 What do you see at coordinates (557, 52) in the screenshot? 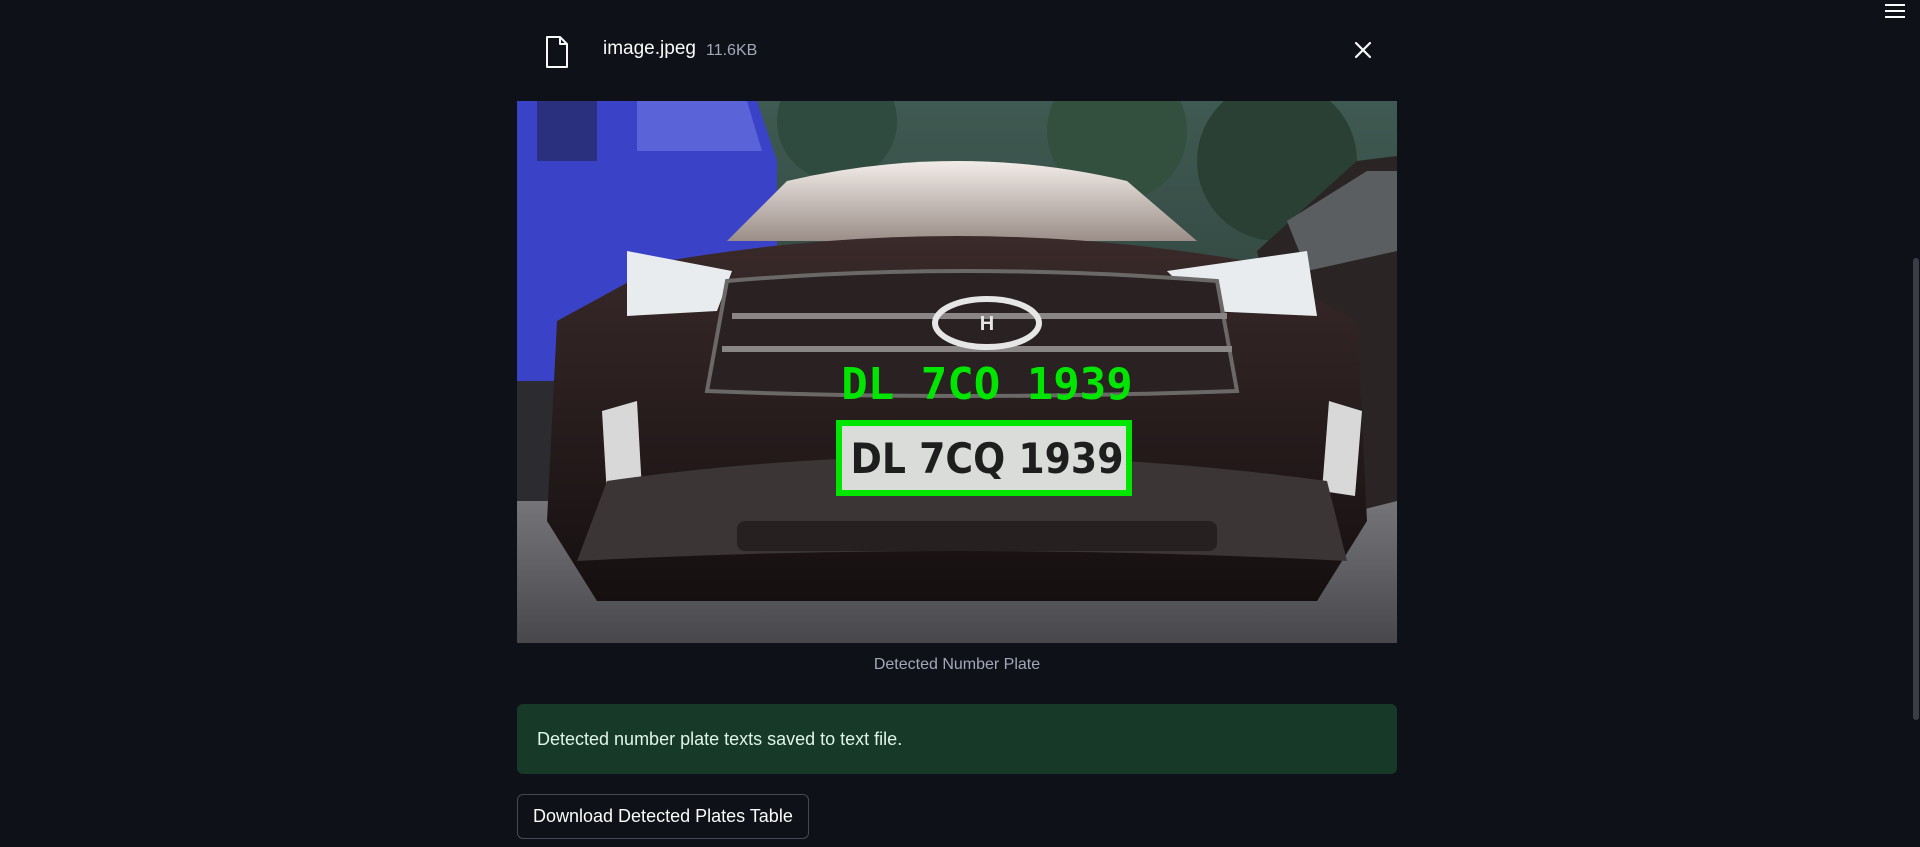
I see `file-icon` at bounding box center [557, 52].